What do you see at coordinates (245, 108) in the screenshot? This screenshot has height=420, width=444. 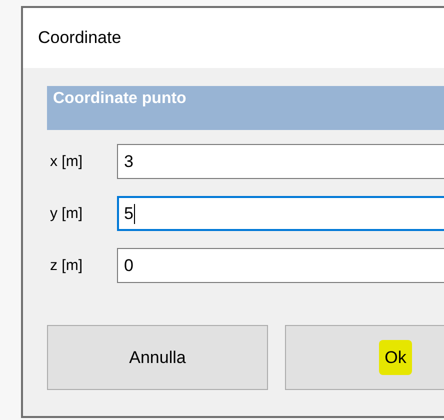 I see `group-header: Coordinate punto` at bounding box center [245, 108].